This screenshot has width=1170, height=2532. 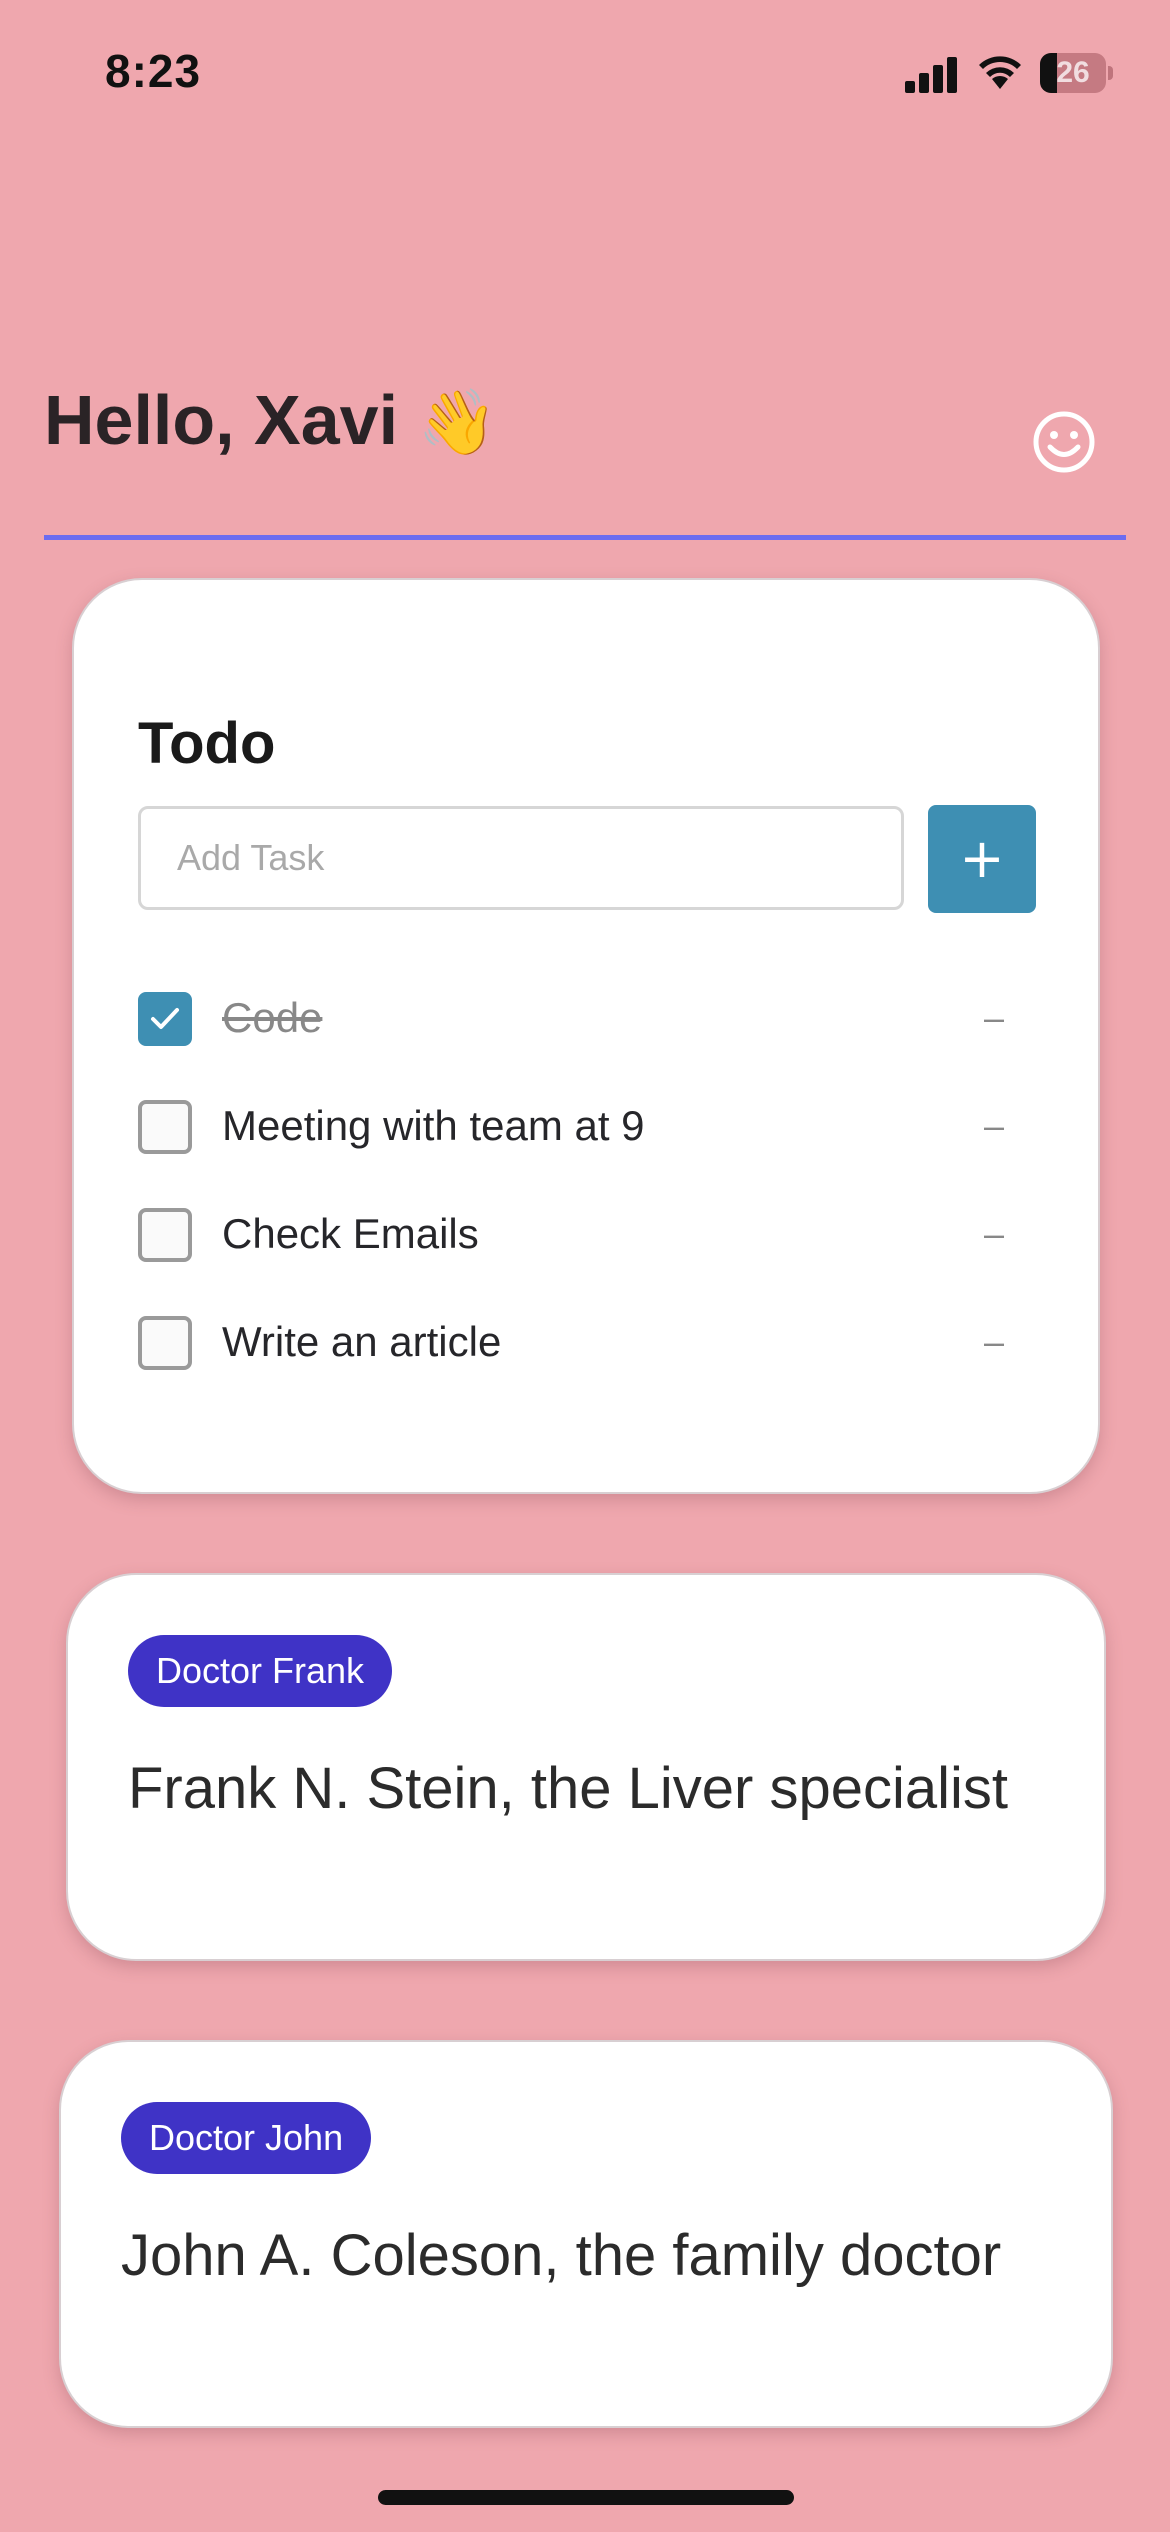 I want to click on add-task-input, so click(x=521, y=858).